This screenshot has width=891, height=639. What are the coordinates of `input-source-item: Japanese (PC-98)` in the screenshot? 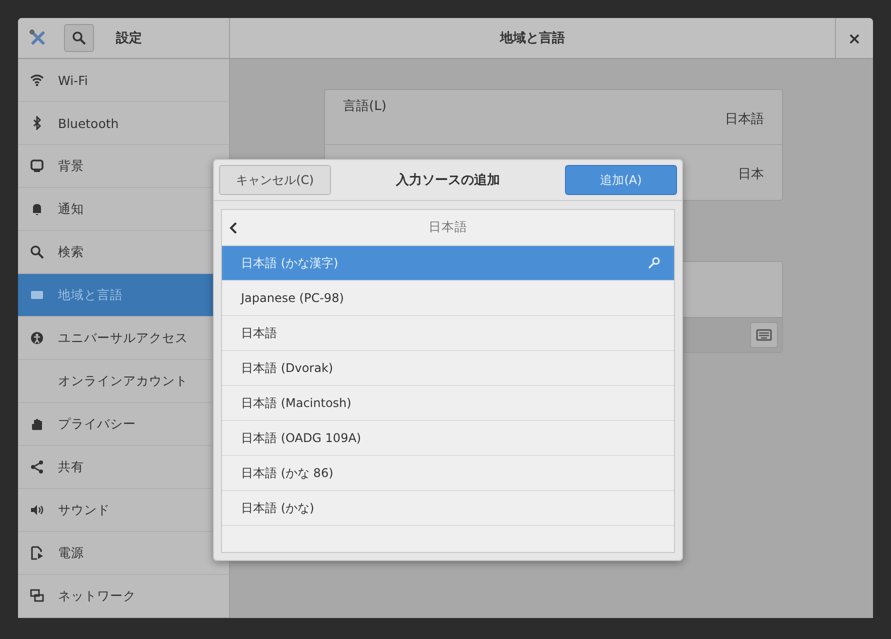 It's located at (448, 298).